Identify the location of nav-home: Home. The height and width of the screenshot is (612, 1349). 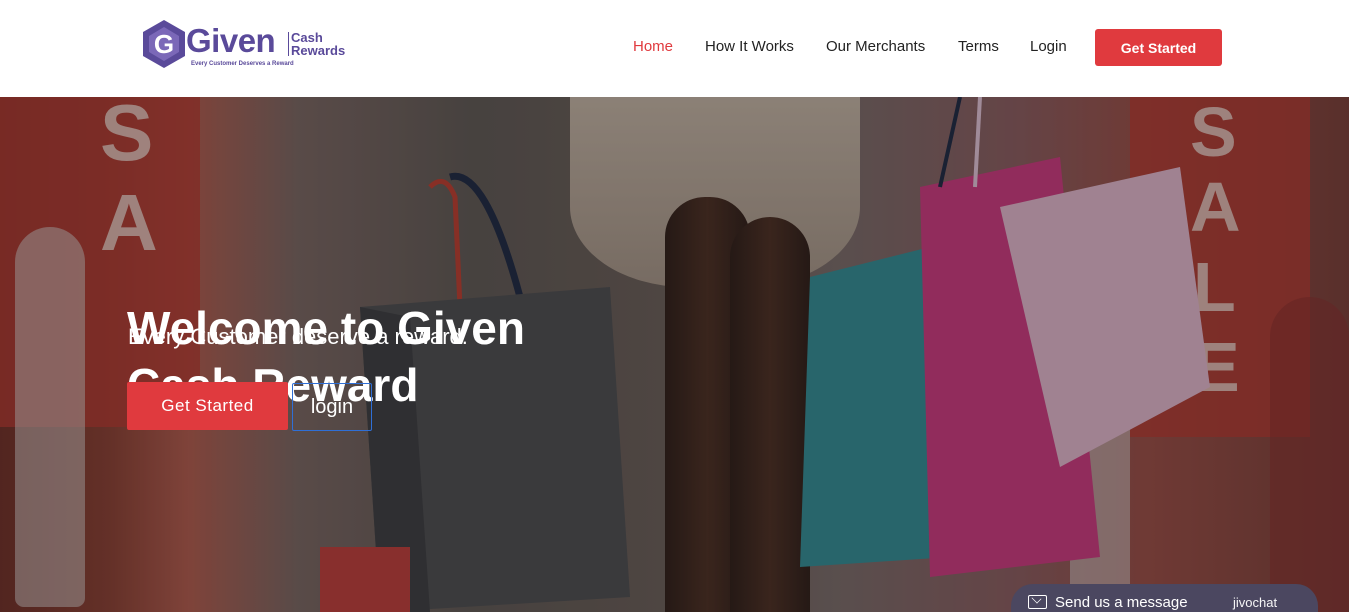
(653, 46).